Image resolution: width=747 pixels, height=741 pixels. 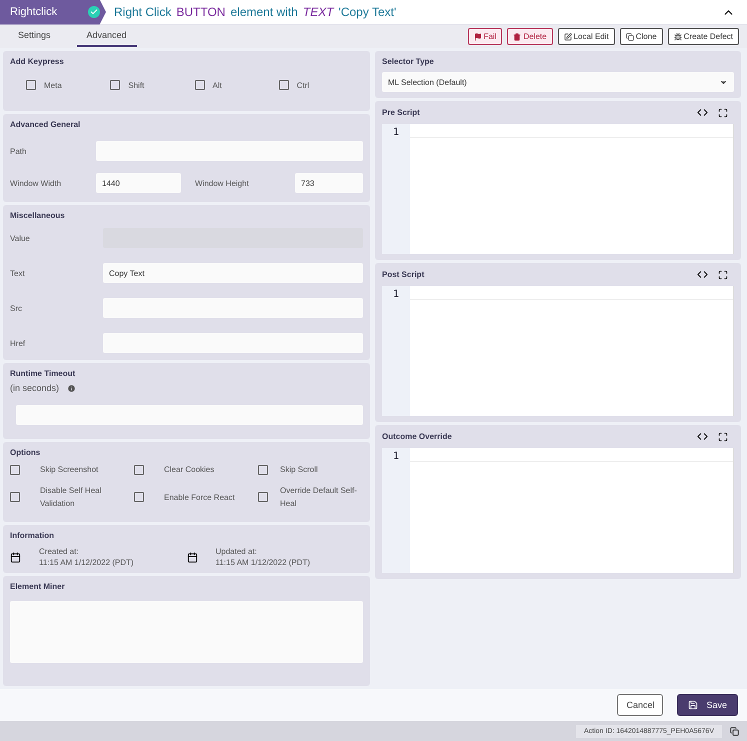 What do you see at coordinates (707, 705) in the screenshot?
I see `save-button: Save` at bounding box center [707, 705].